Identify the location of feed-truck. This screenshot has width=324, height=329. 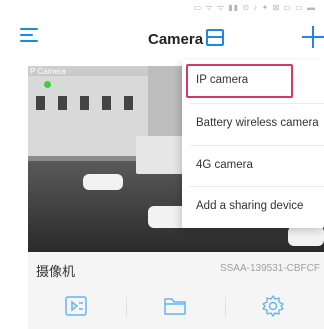
(160, 155).